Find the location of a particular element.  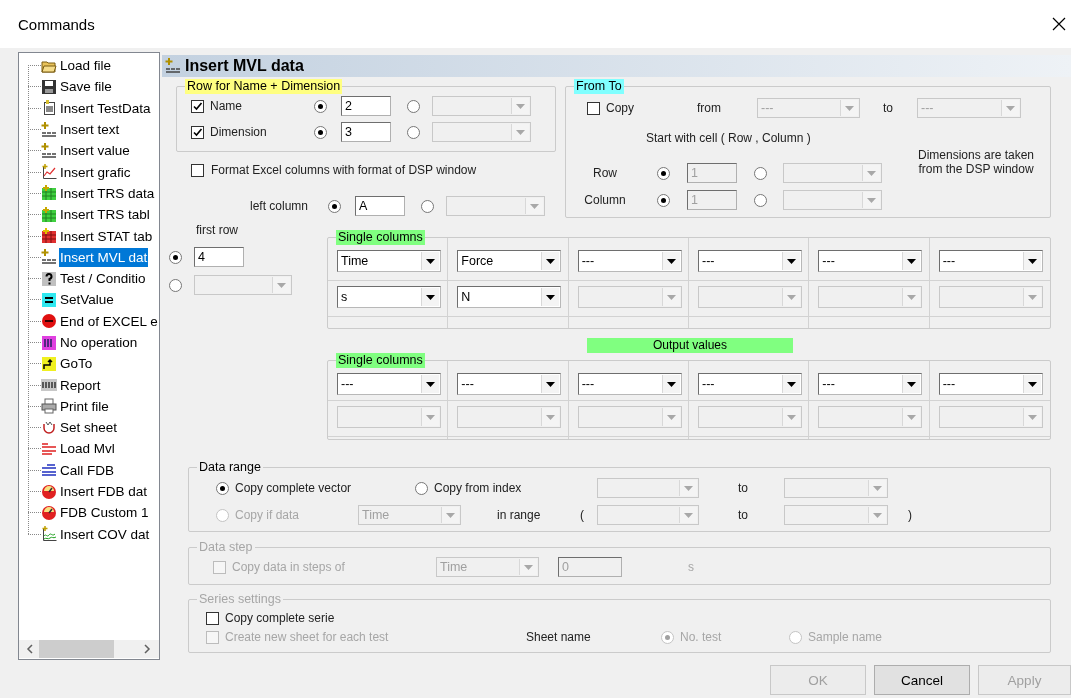

tree-item: FDB Custom 1 is located at coordinates (104, 513).